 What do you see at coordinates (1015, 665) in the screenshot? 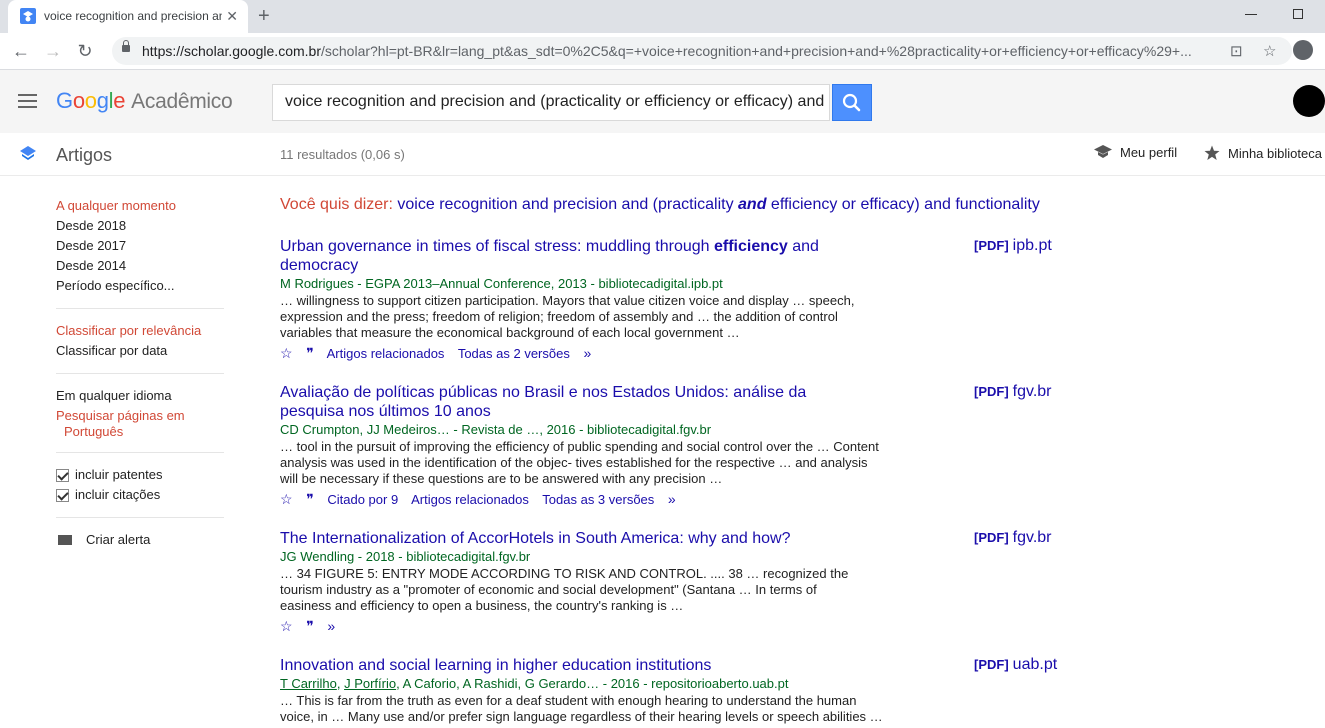
I see `pdf-link: [PDF] uab.pt` at bounding box center [1015, 665].